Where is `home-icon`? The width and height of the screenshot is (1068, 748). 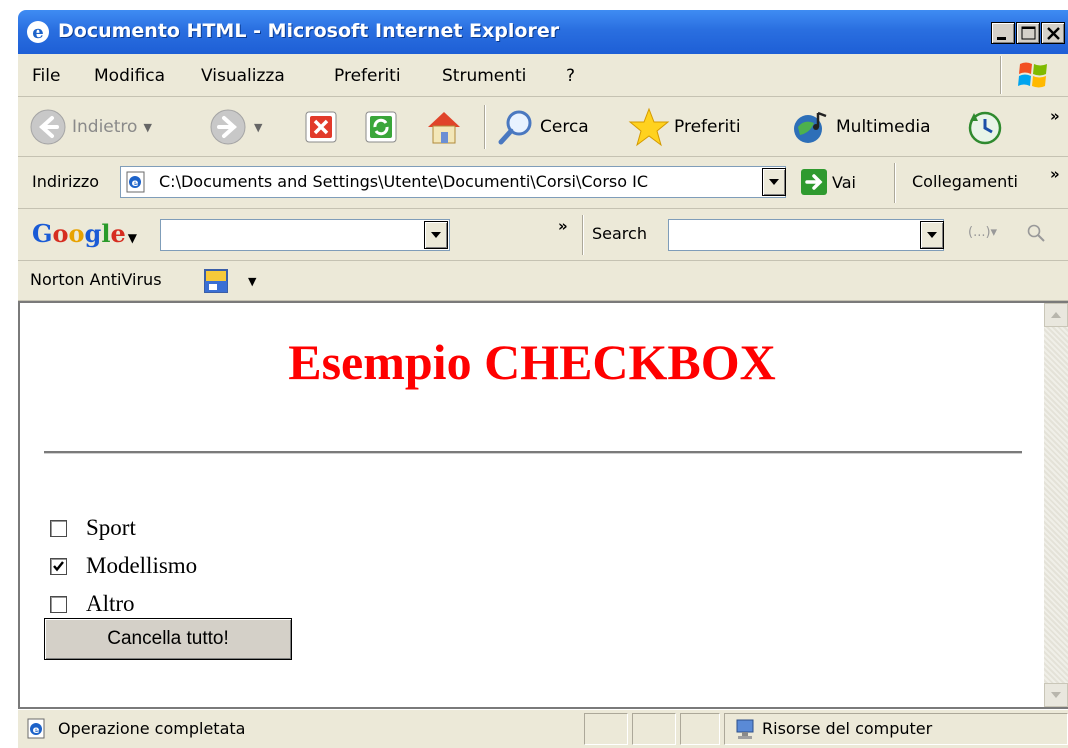 home-icon is located at coordinates (444, 128).